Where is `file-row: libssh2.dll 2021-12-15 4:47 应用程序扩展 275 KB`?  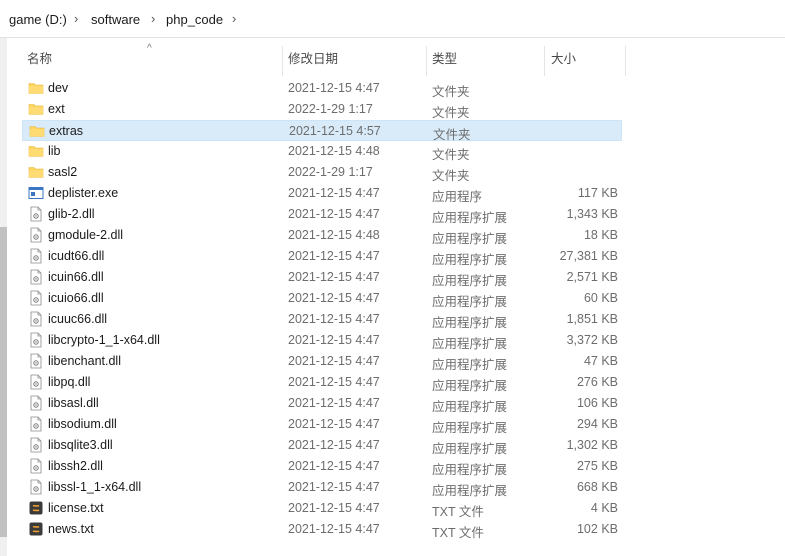
file-row: libssh2.dll 2021-12-15 4:47 应用程序扩展 275 KB is located at coordinates (322, 466).